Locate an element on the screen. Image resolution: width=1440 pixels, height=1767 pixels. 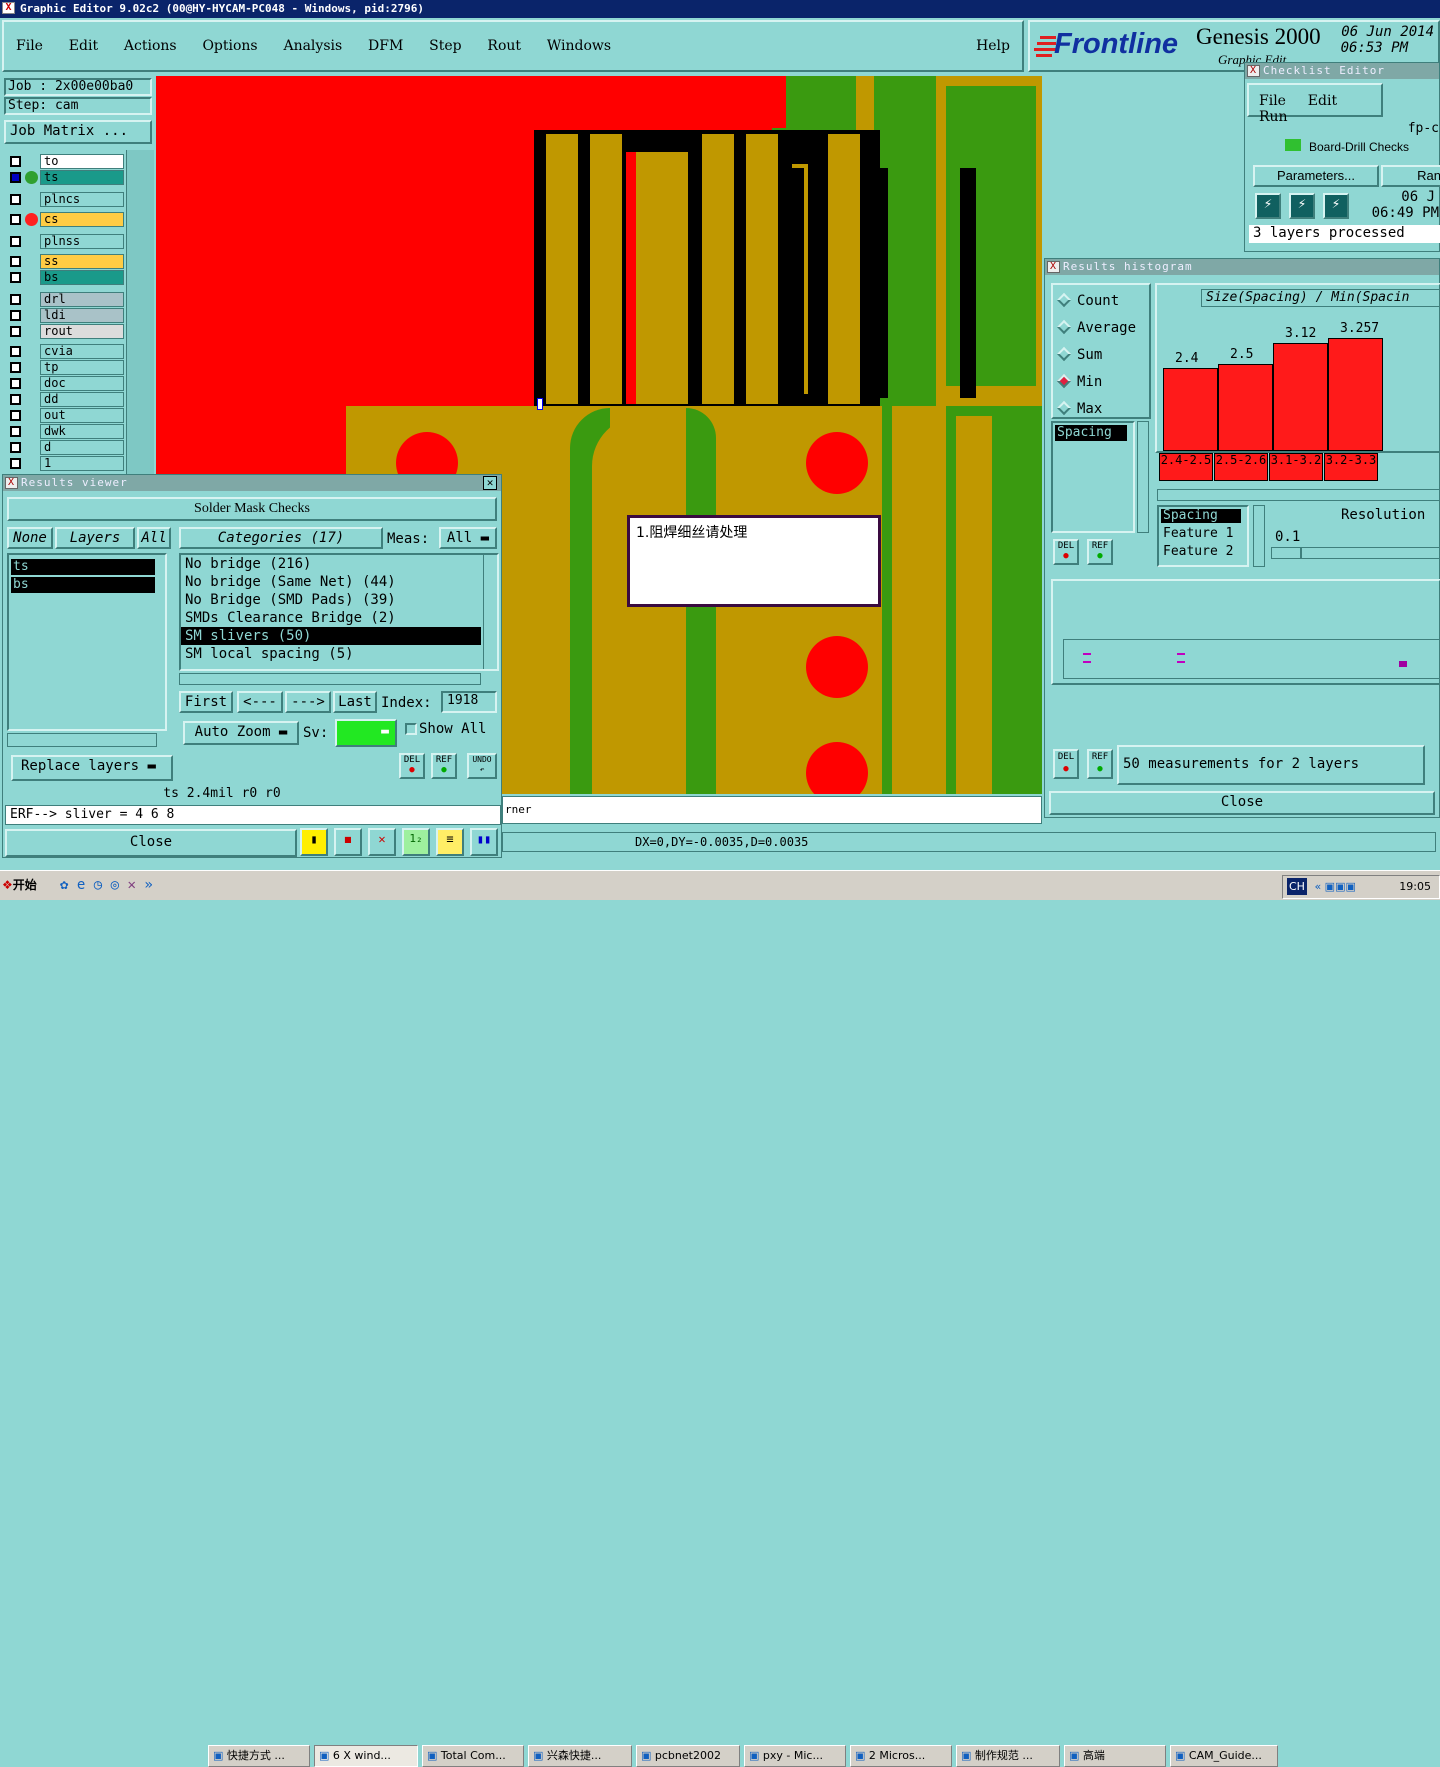
layer-row-cs: cs is located at coordinates (65, 219).